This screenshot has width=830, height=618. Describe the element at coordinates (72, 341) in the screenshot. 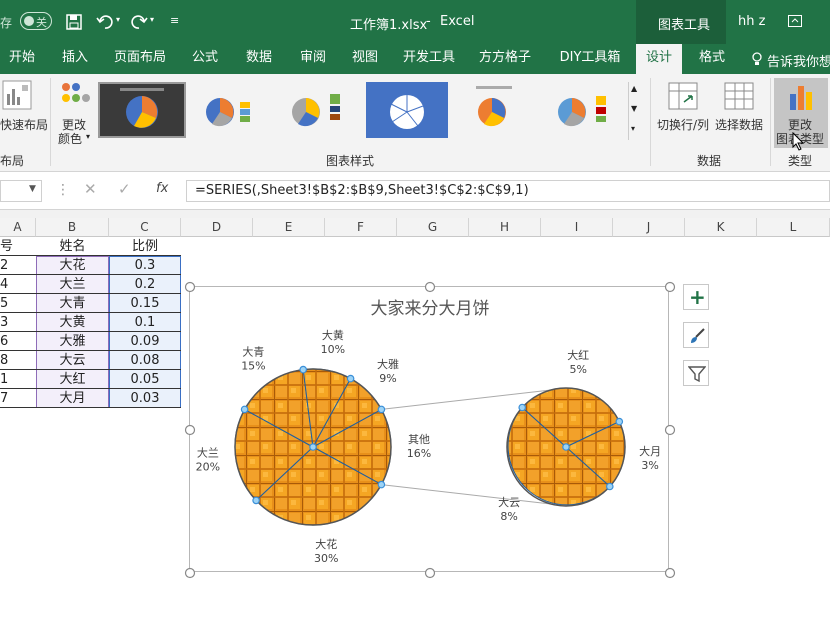

I see `cell-name: 大雅` at that location.